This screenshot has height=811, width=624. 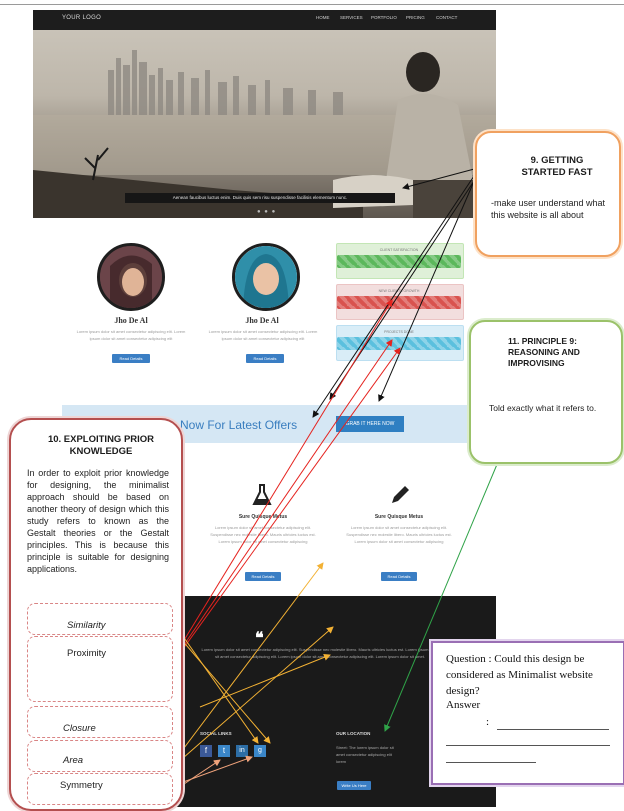 I want to click on callout-body: Told exactly what it refers to., so click(x=543, y=408).